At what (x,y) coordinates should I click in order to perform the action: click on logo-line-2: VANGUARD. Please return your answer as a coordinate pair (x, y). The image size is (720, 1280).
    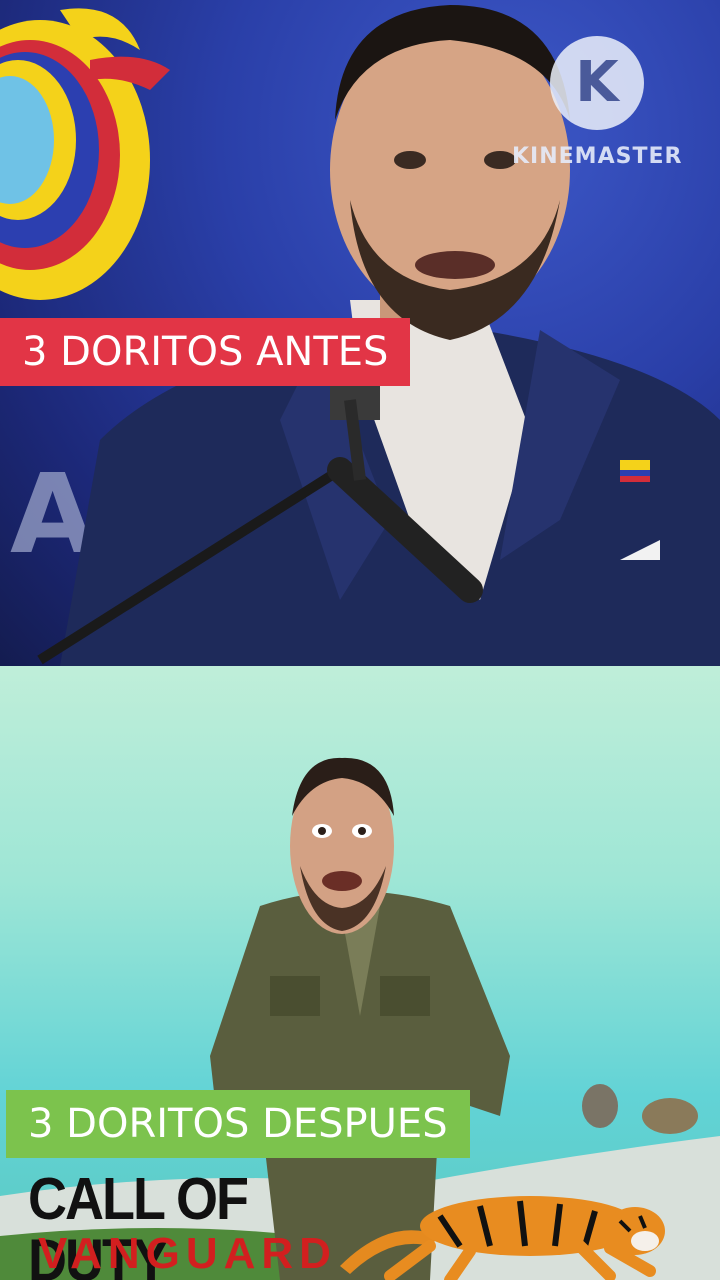
    Looking at the image, I should click on (187, 1253).